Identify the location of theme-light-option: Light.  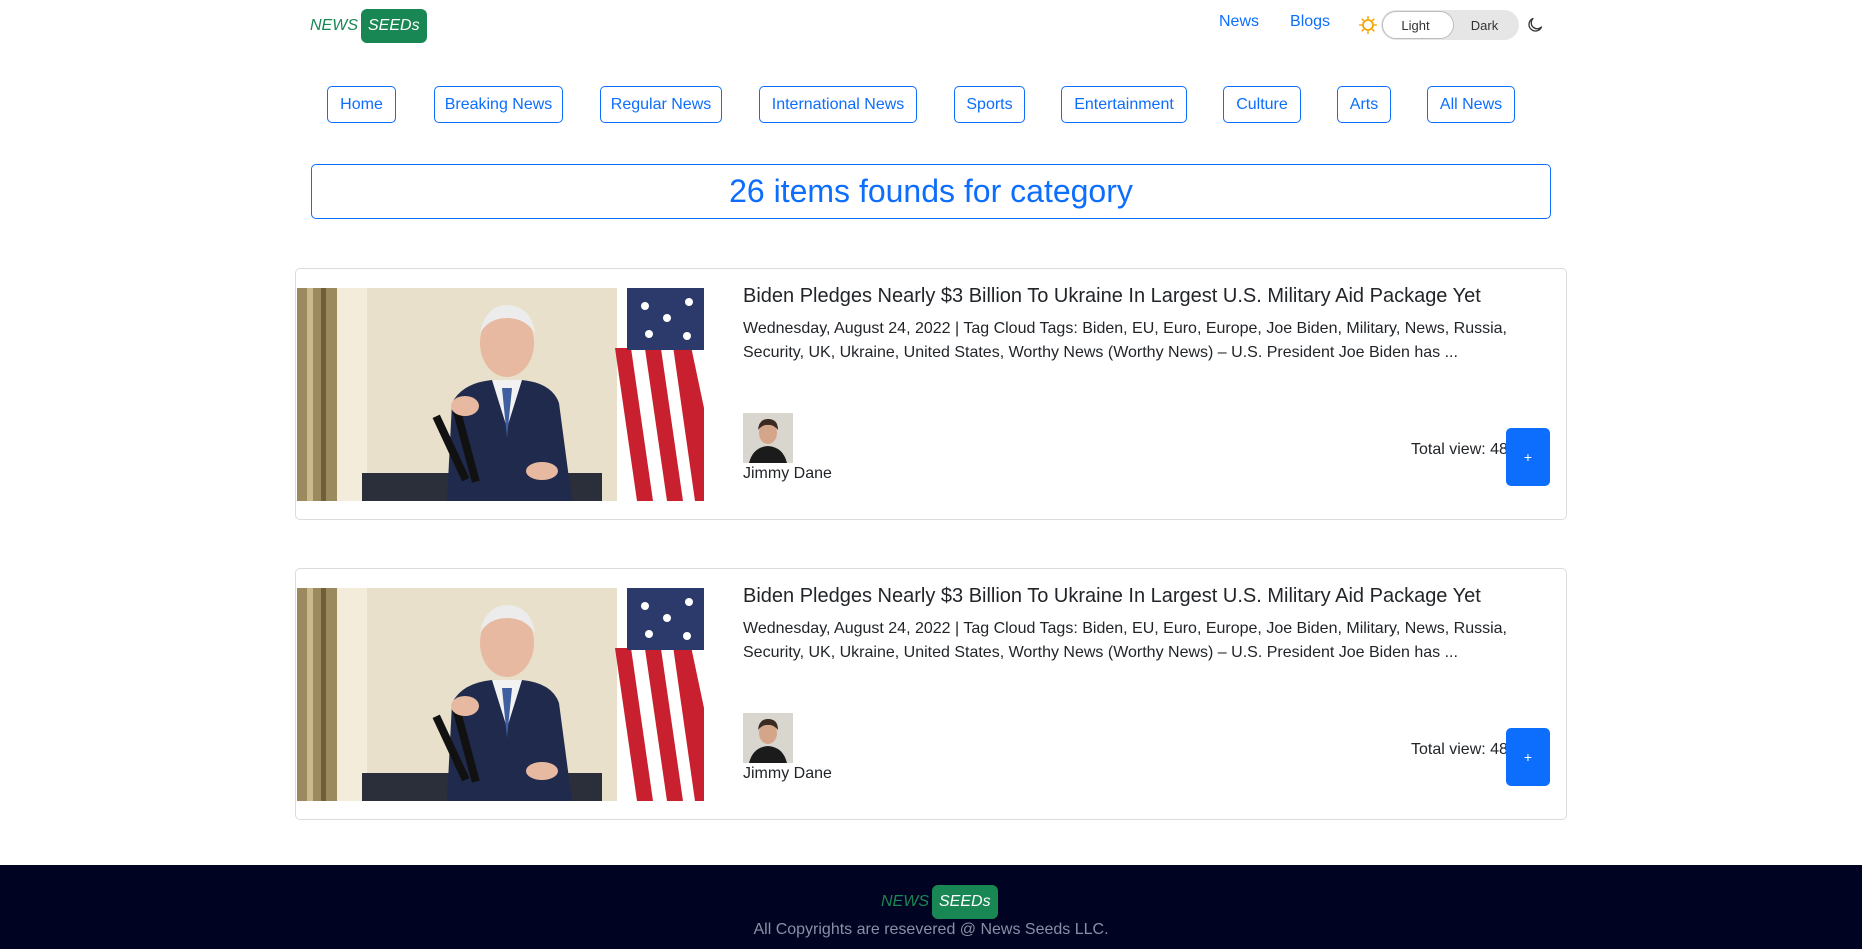
(1415, 25).